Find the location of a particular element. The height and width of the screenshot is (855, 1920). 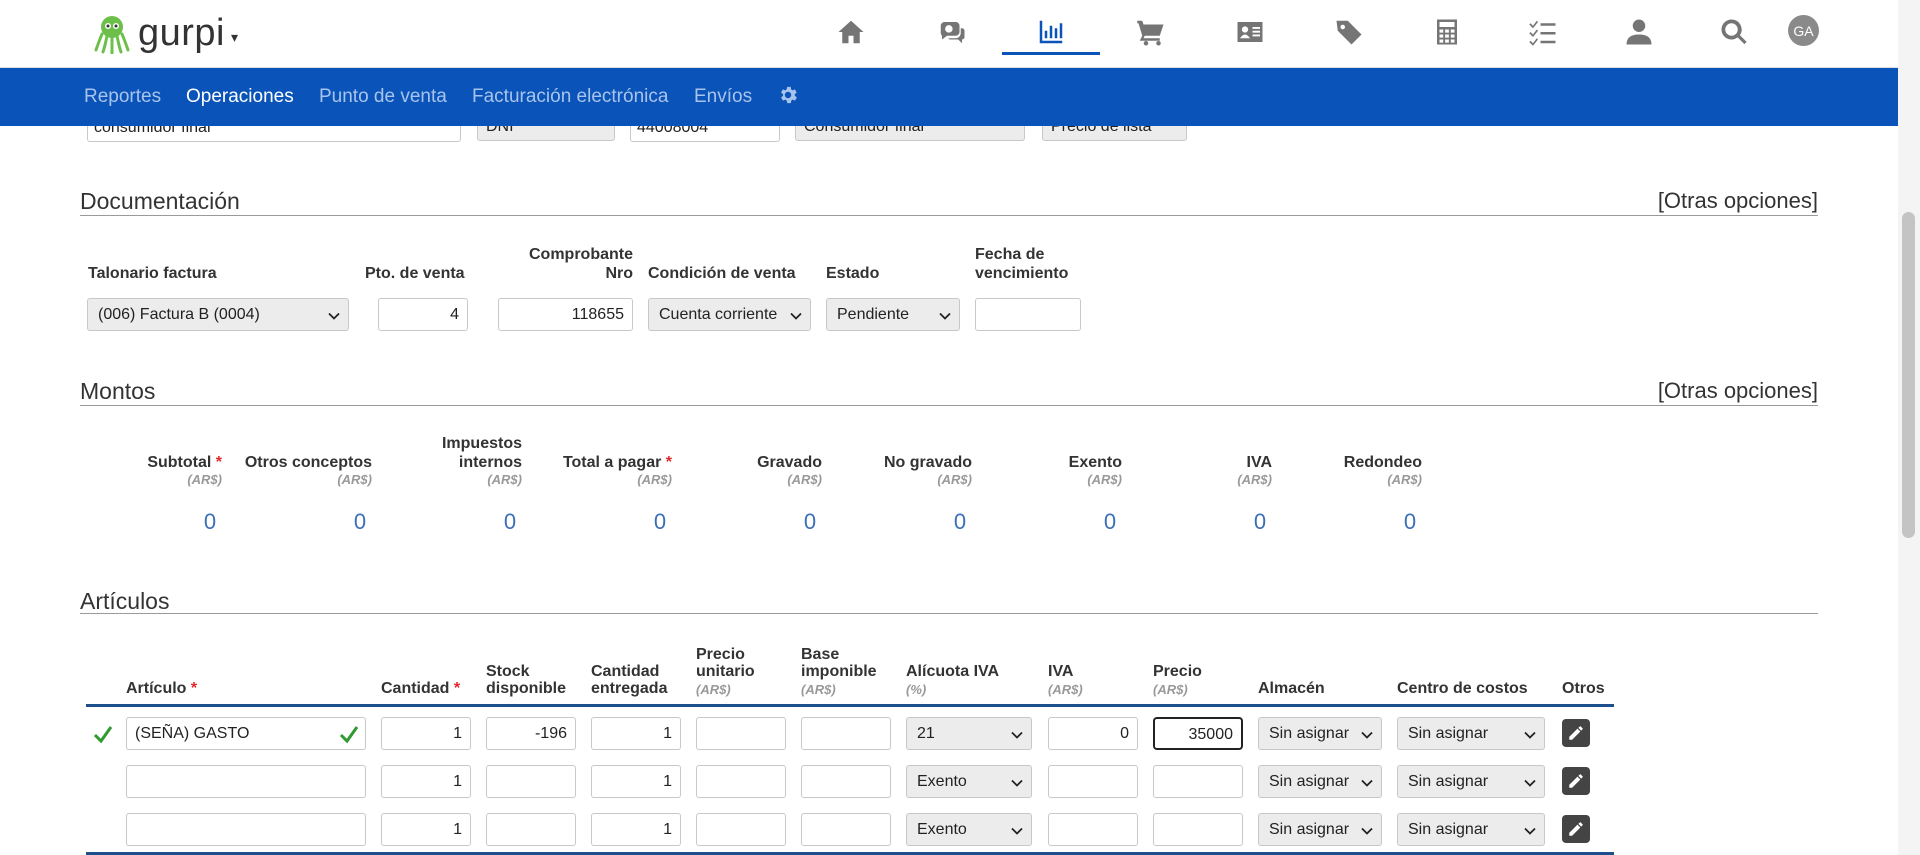

user-avatar: GA is located at coordinates (1803, 30).